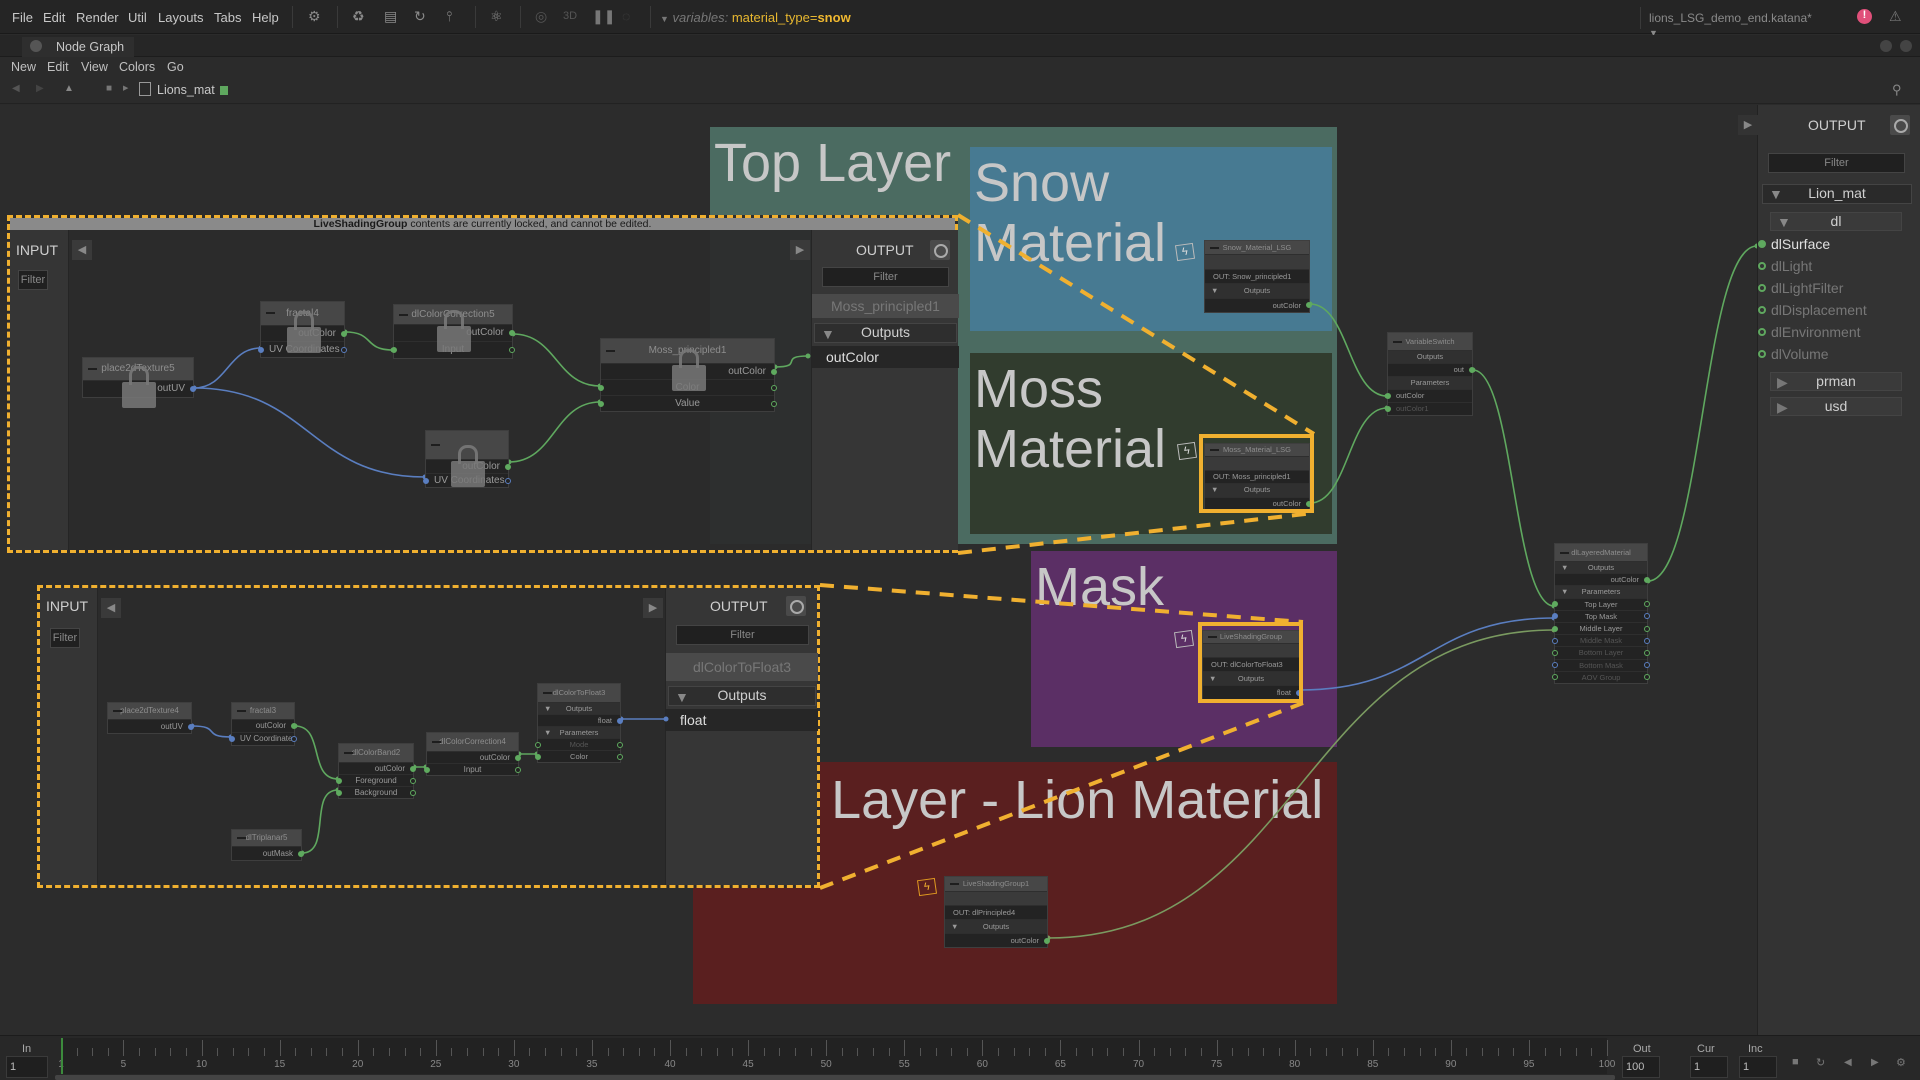 This screenshot has width=1920, height=1080. I want to click on node-dlColorCorrection4: dlColorCorrection4 outColor Input, so click(472, 754).